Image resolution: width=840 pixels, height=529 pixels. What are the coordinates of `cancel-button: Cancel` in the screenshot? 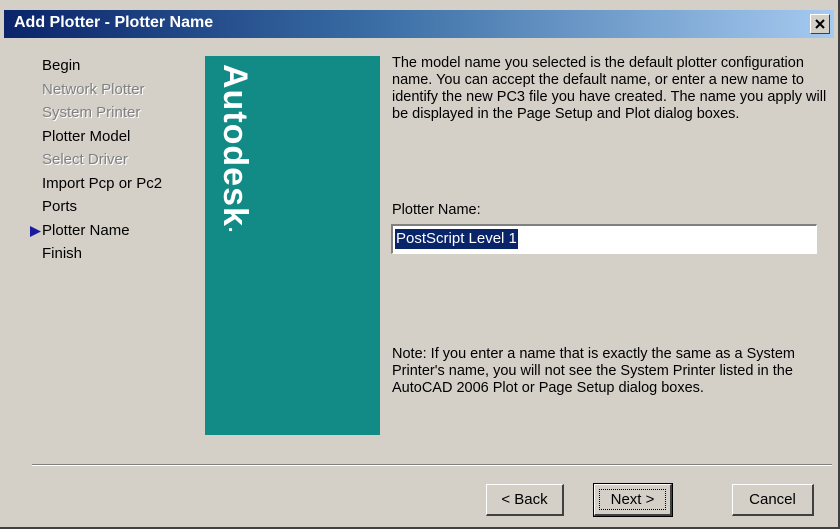 It's located at (773, 500).